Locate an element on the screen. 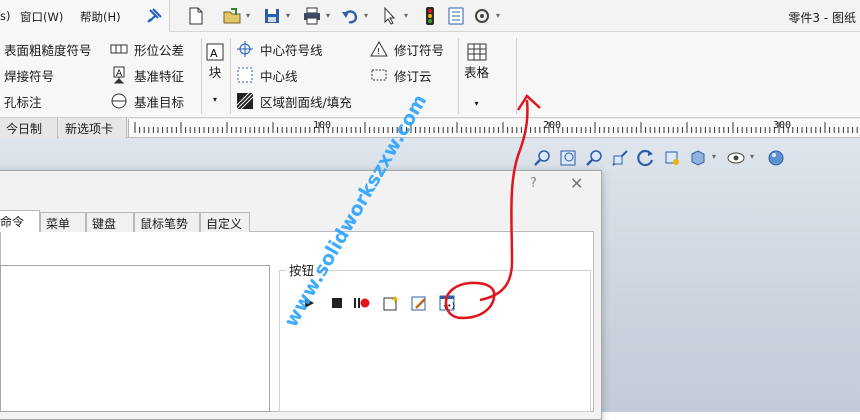 The image size is (860, 420). table-dropdown-icon: ▾ is located at coordinates (477, 103).